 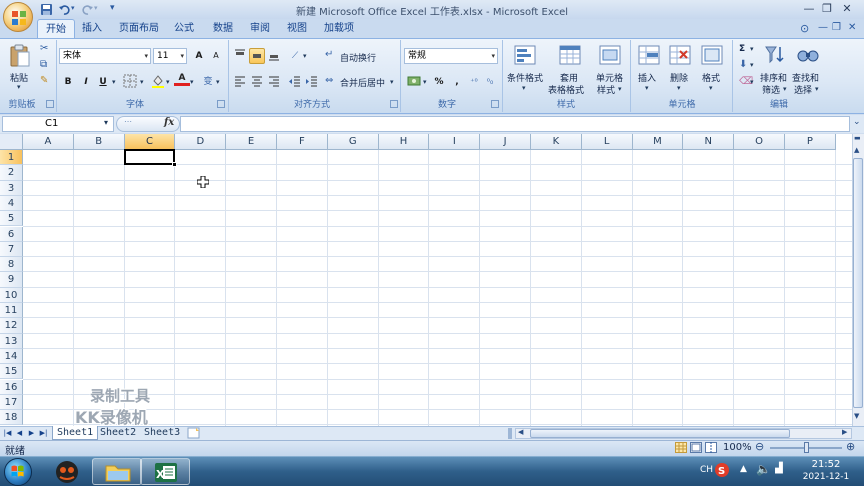 What do you see at coordinates (43, 433) in the screenshot?
I see `last-sheet-icon: ▶|` at bounding box center [43, 433].